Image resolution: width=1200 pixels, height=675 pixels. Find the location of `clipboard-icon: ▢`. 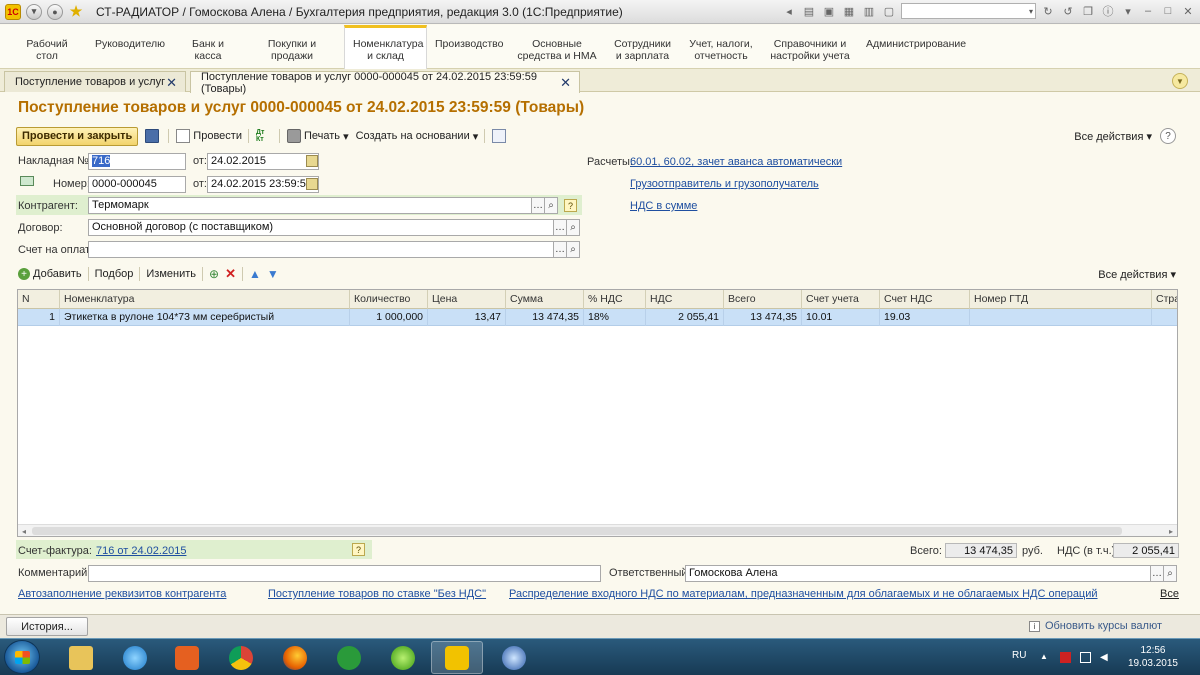

clipboard-icon: ▢ is located at coordinates (889, 11).